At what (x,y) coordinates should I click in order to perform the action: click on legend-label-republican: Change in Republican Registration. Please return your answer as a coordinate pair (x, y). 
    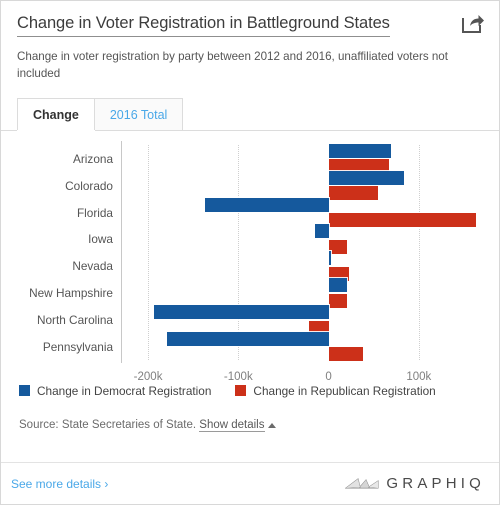
    Looking at the image, I should click on (344, 390).